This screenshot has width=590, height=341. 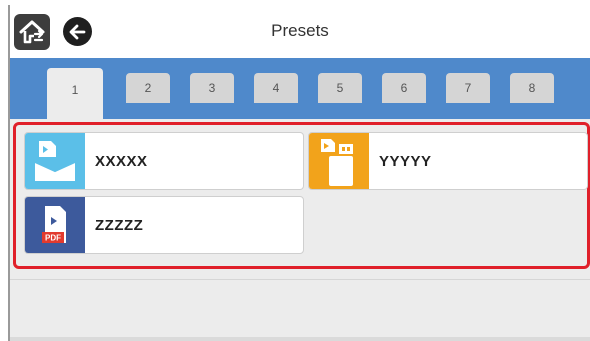 I want to click on divider, so click(x=300, y=279).